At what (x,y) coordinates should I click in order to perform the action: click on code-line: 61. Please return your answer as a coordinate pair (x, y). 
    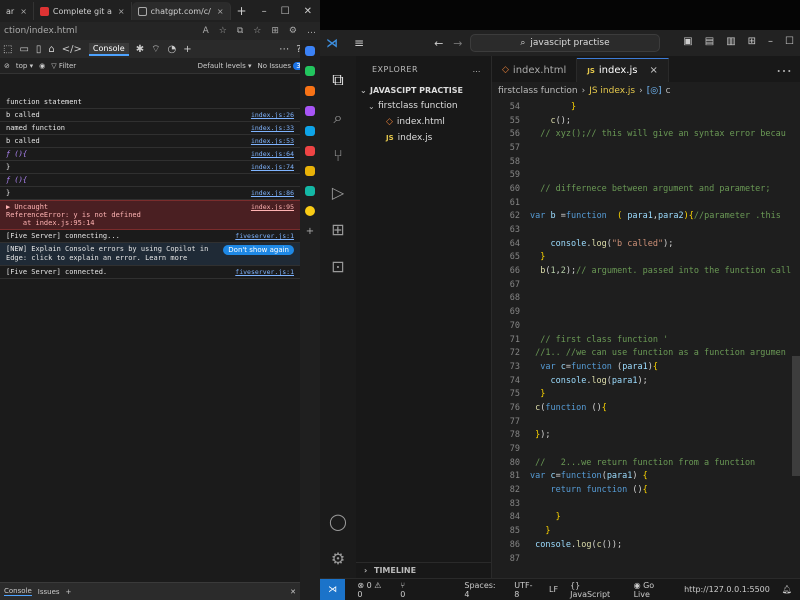
    Looking at the image, I should click on (646, 203).